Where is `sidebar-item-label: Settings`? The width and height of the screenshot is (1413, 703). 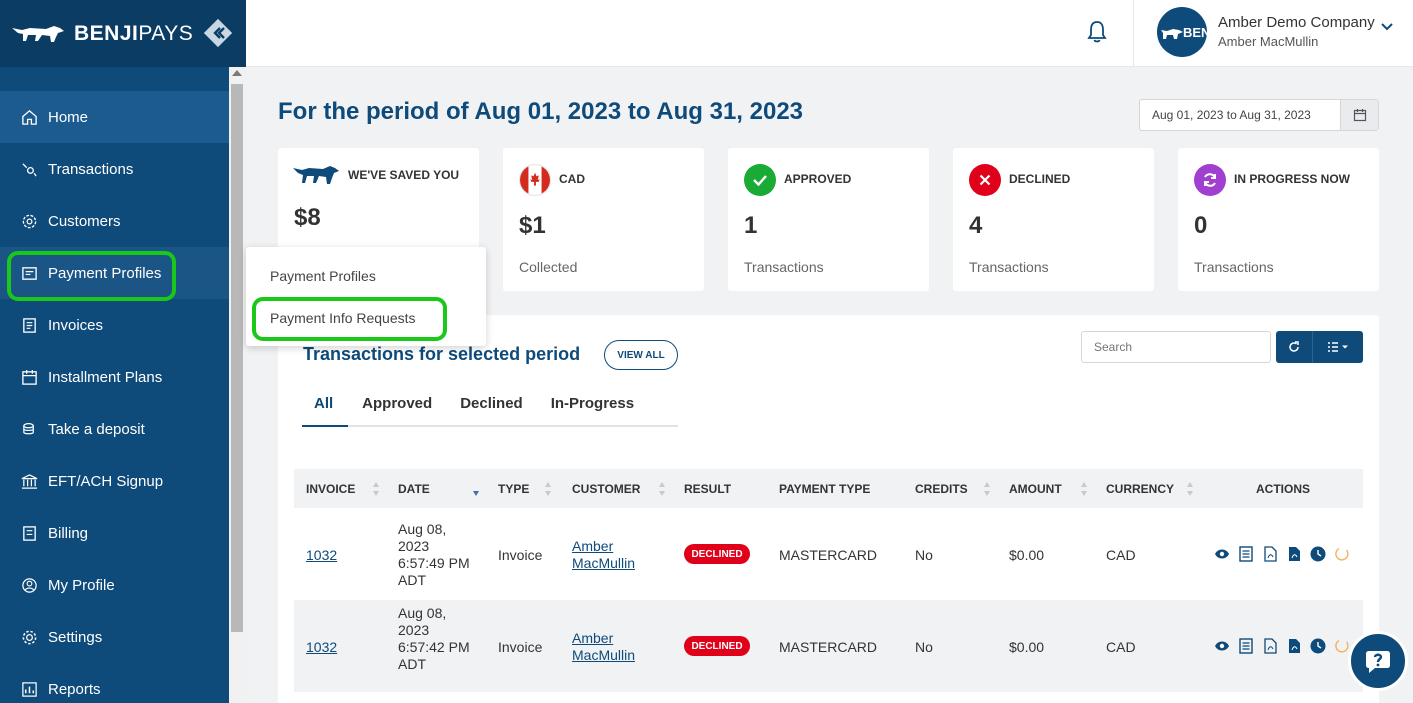 sidebar-item-label: Settings is located at coordinates (75, 637).